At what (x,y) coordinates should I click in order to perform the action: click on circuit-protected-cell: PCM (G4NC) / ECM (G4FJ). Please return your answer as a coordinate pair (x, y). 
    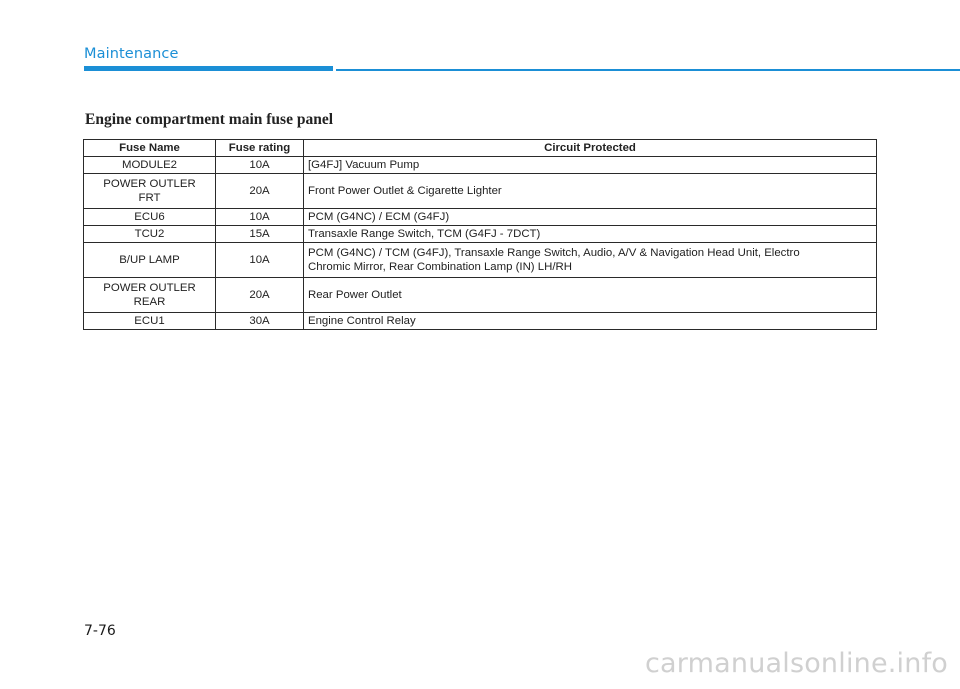
    Looking at the image, I should click on (590, 217).